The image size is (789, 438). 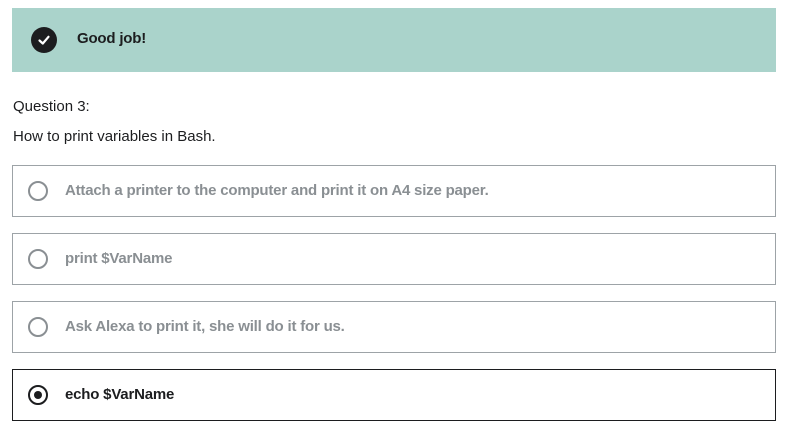 I want to click on question-text: How to print variables in Bash., so click(x=114, y=136).